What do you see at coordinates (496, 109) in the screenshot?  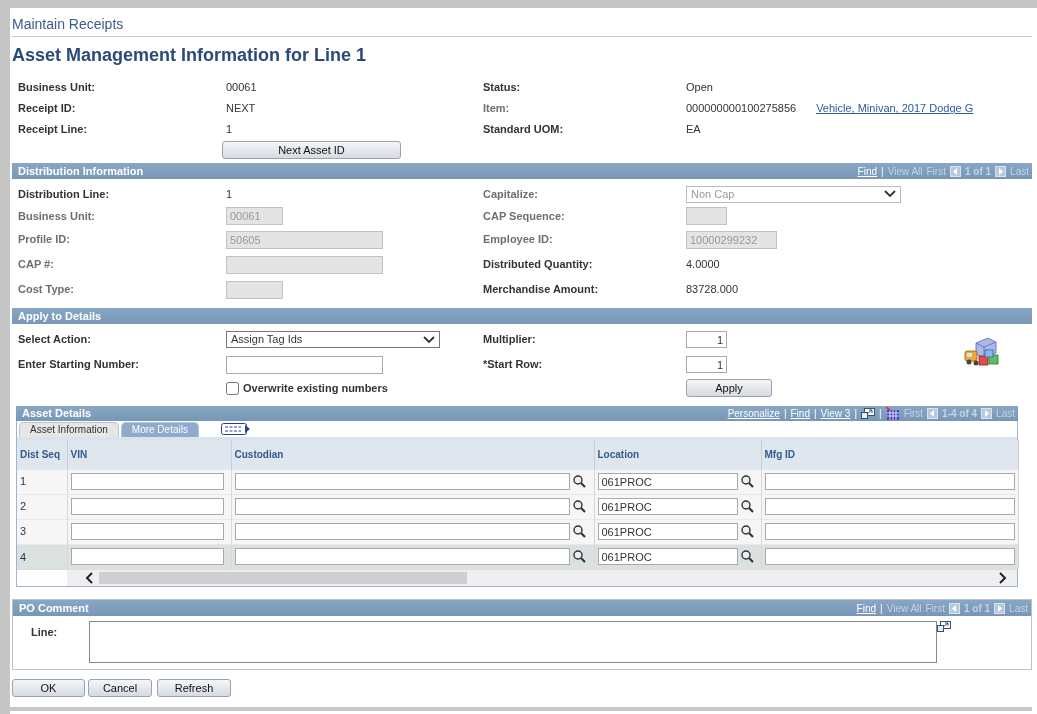 I see `field-label: Item:` at bounding box center [496, 109].